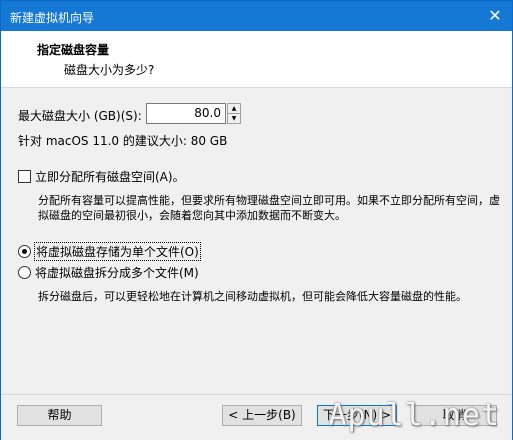 The image size is (513, 440). I want to click on back-button: < 上一步(B), so click(262, 415).